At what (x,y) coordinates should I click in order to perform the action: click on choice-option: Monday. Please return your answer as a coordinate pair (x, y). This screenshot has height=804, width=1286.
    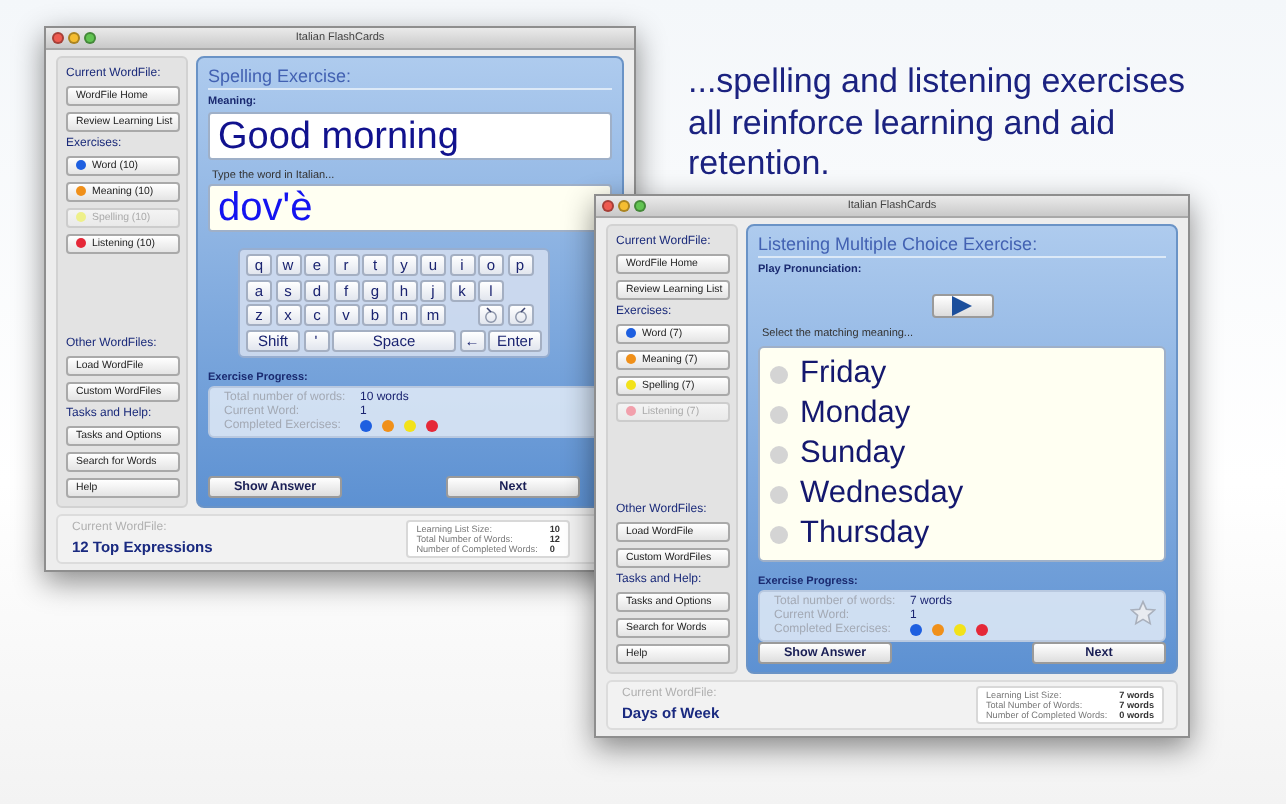
    Looking at the image, I should click on (962, 414).